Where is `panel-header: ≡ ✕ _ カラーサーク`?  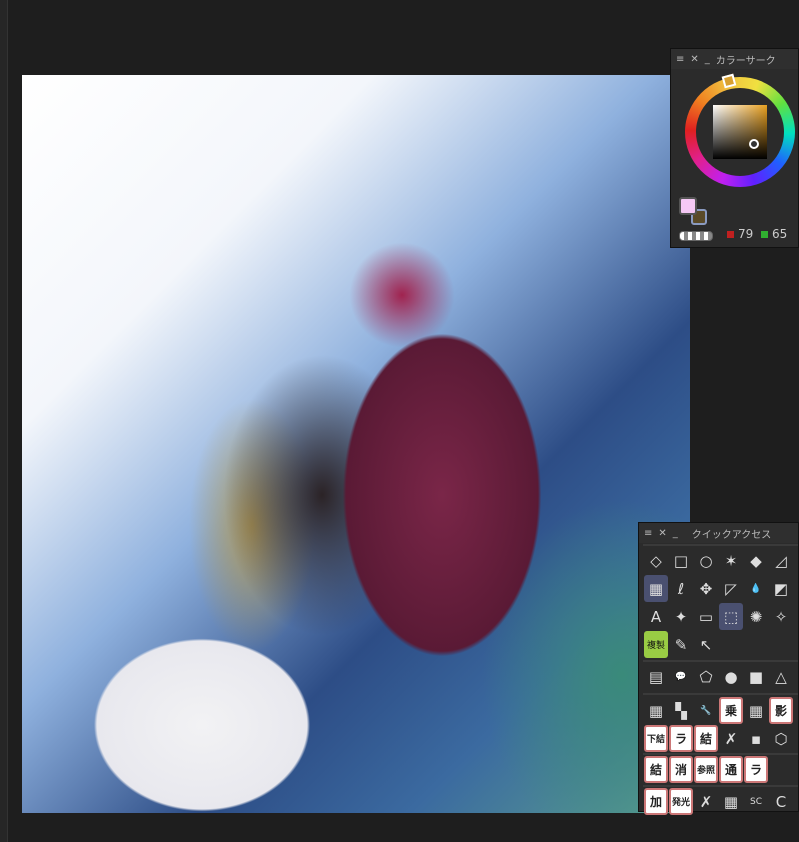
panel-header: ≡ ✕ _ カラーサーク is located at coordinates (734, 59).